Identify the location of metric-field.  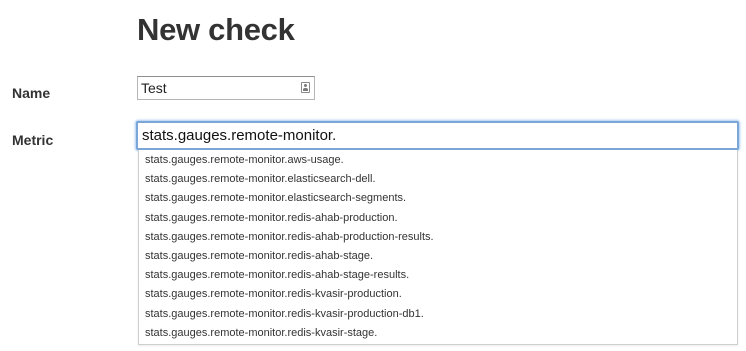
(437, 135).